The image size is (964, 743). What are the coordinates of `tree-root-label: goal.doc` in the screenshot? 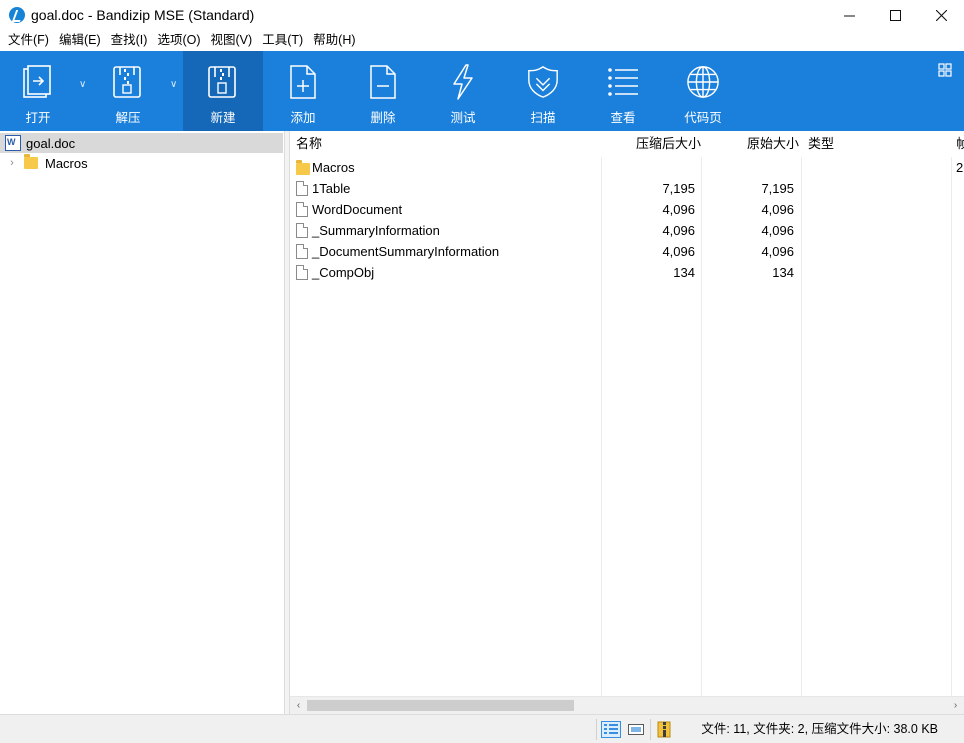 It's located at (51, 143).